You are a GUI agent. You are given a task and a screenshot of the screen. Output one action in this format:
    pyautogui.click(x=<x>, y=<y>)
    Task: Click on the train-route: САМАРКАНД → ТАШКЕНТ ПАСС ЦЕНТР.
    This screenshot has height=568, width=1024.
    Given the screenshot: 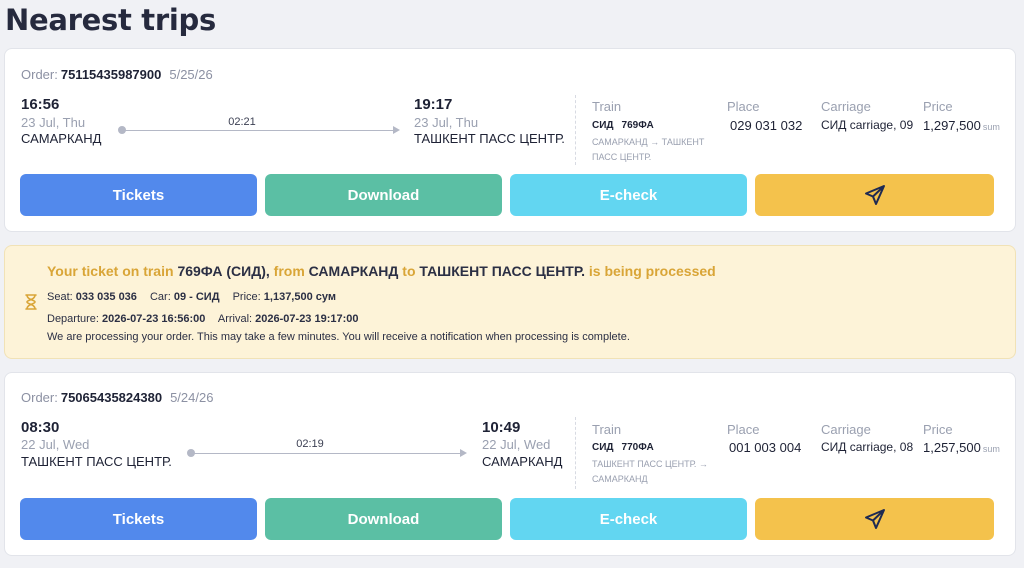 What is the action you would take?
    pyautogui.click(x=648, y=149)
    